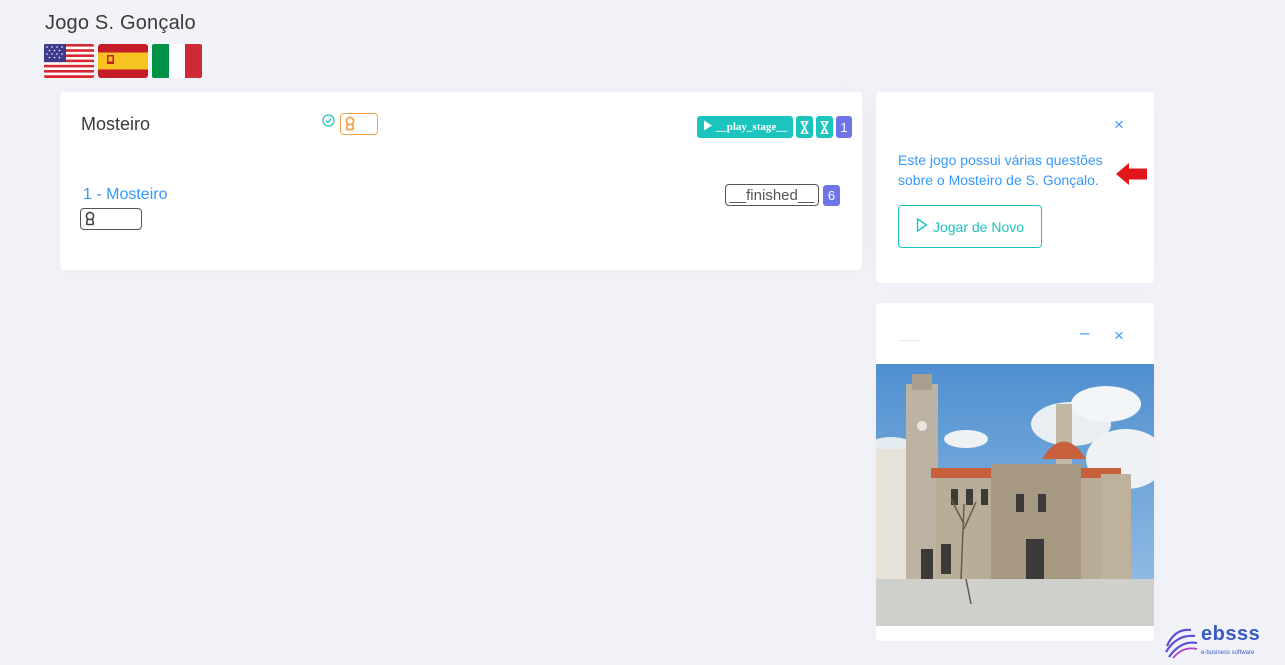  I want to click on monastery-photo, so click(1015, 495).